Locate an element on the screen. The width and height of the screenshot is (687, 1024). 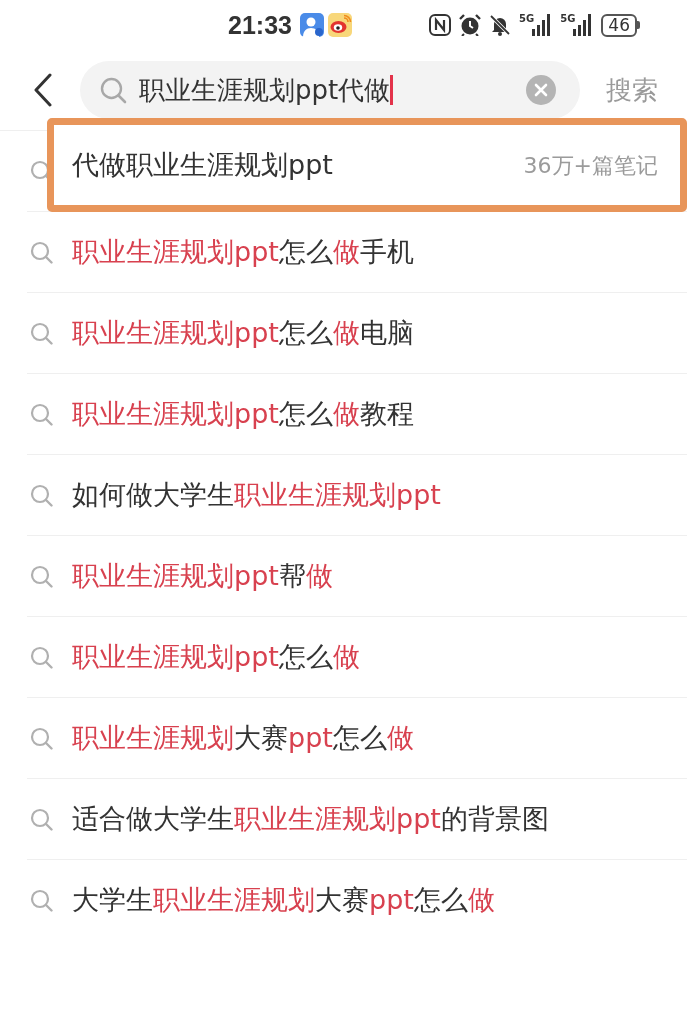
eye-app-icon is located at coordinates (339, 25).